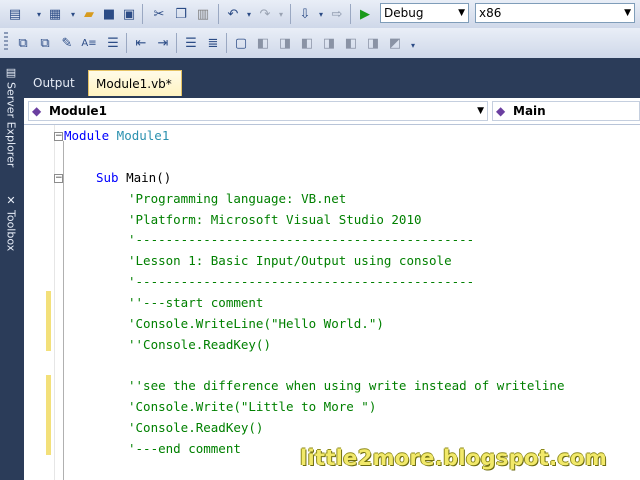 The width and height of the screenshot is (640, 480). What do you see at coordinates (285, 43) in the screenshot?
I see `bookmark-next-icon: ◨` at bounding box center [285, 43].